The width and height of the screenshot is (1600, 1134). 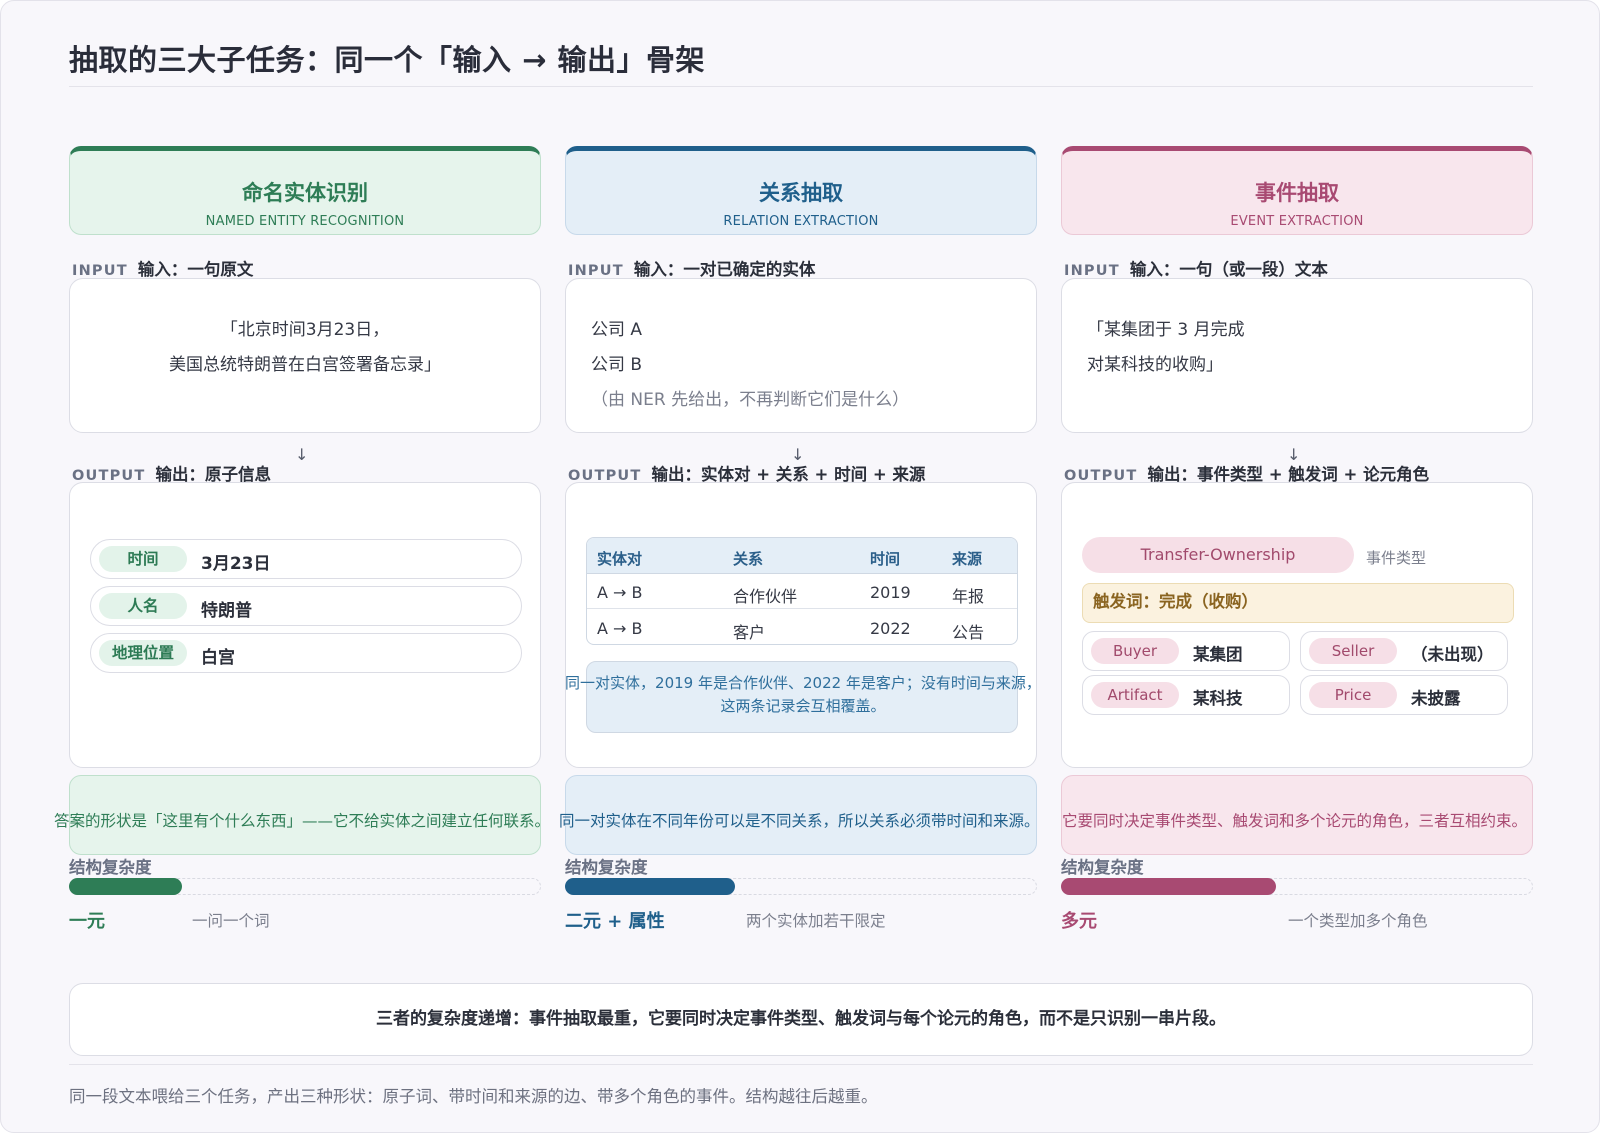 I want to click on ner-header-card: 命名实体识别 NAMED ENTITY RECOGNITION, so click(x=305, y=190).